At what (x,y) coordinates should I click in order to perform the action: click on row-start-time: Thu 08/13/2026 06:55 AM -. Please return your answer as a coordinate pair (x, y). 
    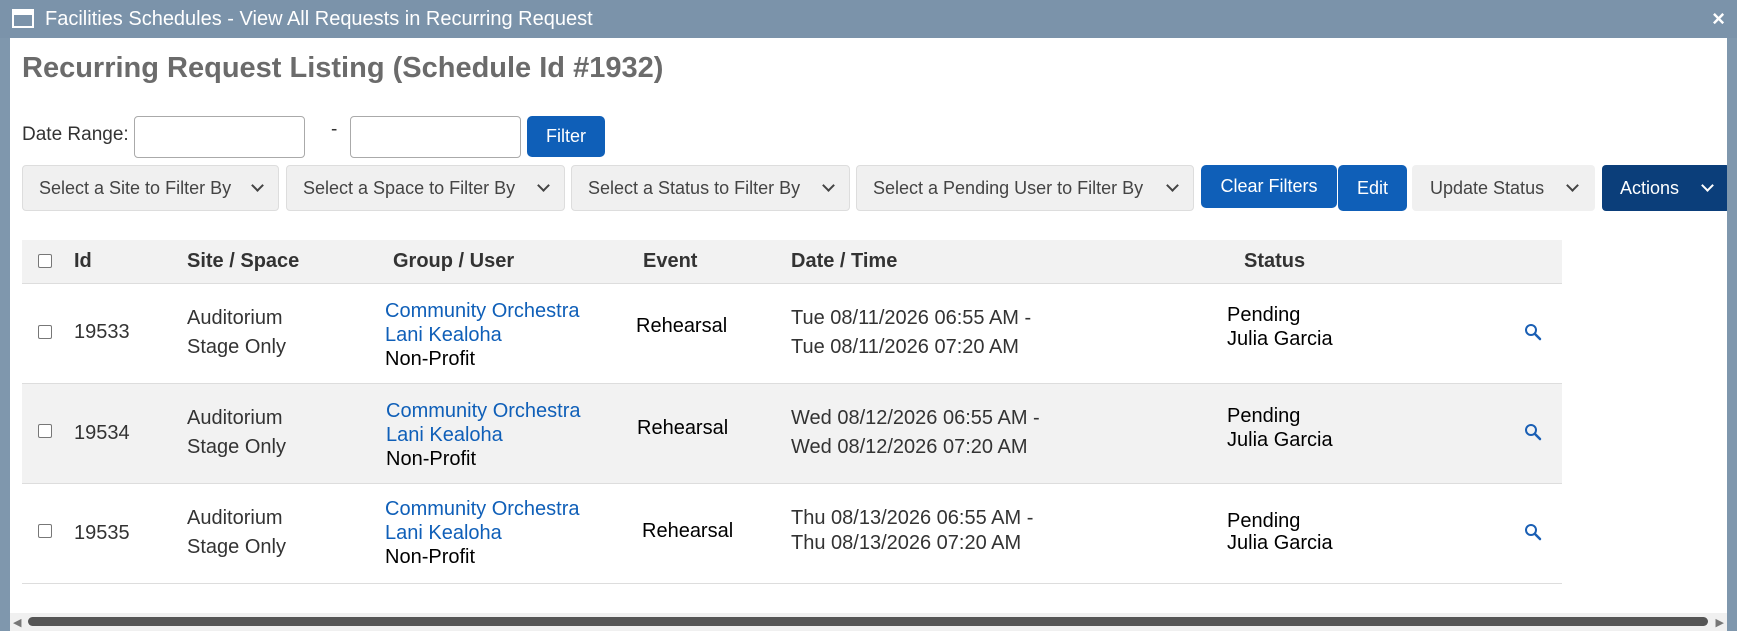
    Looking at the image, I should click on (912, 518).